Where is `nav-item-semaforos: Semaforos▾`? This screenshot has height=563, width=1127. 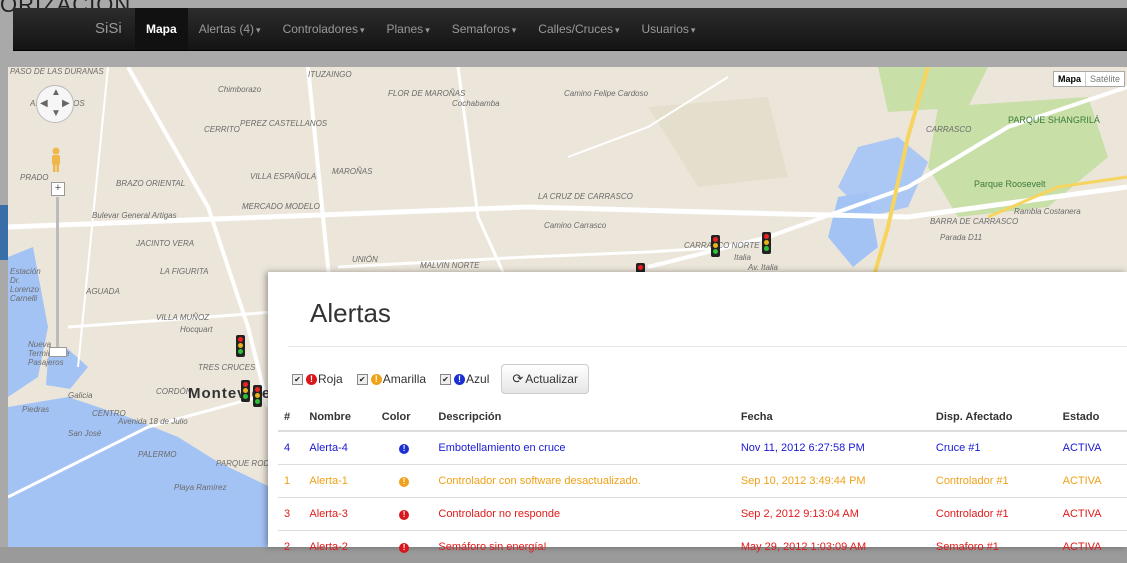 nav-item-semaforos: Semaforos▾ is located at coordinates (484, 29).